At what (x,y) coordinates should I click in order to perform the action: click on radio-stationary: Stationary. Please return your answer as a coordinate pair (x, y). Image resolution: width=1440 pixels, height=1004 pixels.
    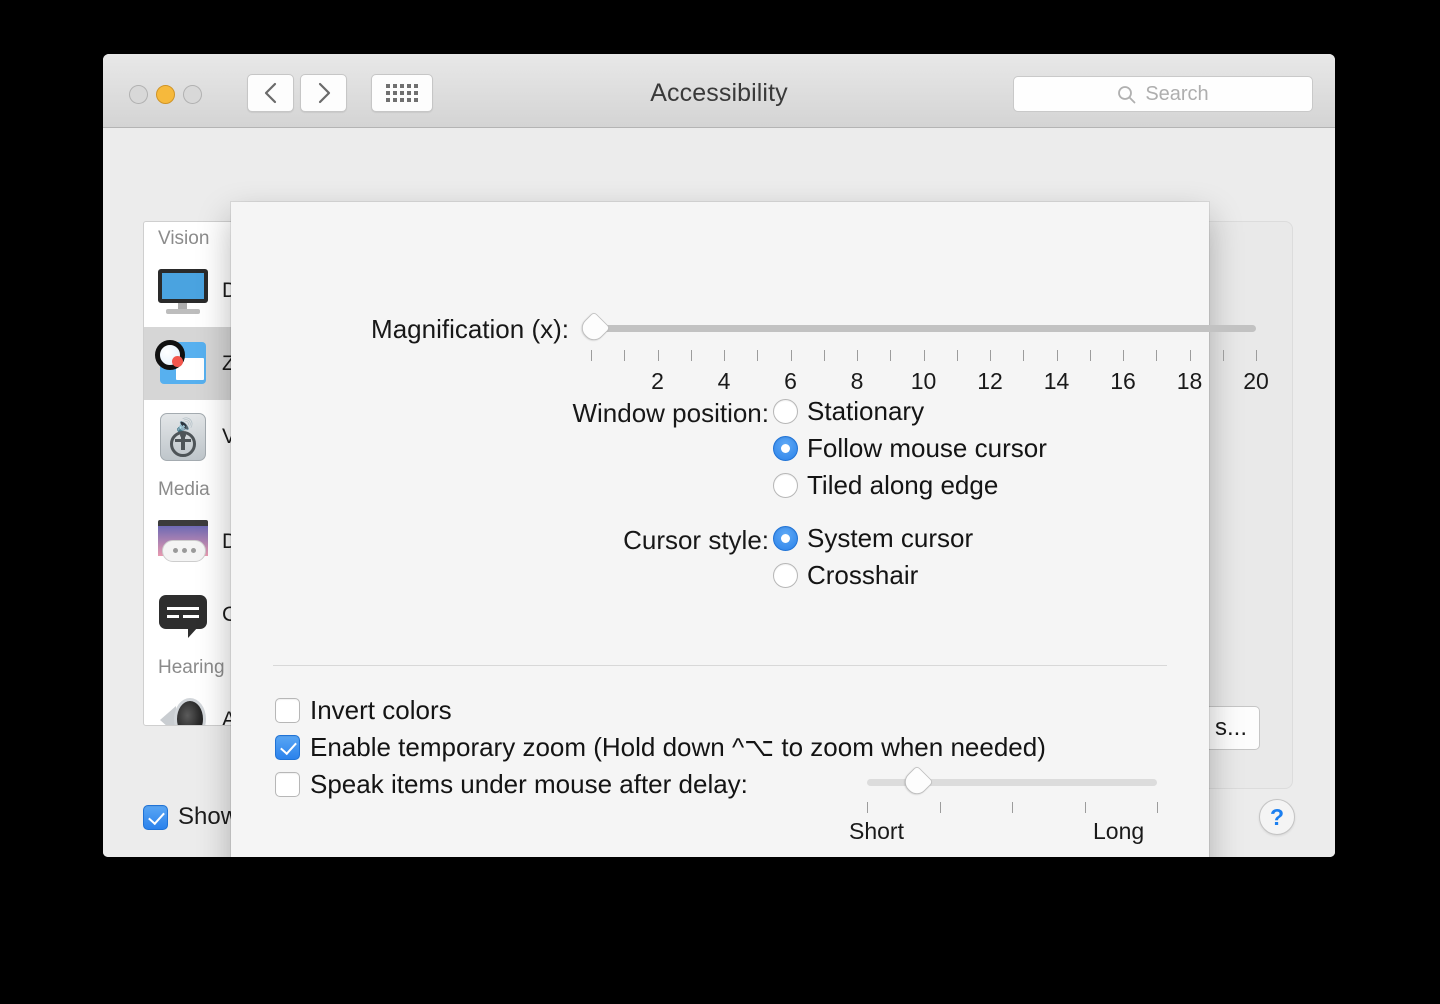
    Looking at the image, I should click on (848, 411).